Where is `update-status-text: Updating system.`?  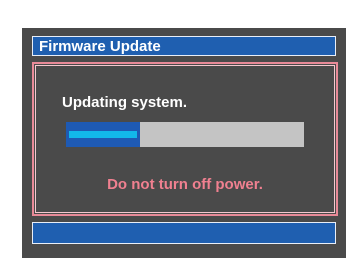
update-status-text: Updating system. is located at coordinates (125, 102).